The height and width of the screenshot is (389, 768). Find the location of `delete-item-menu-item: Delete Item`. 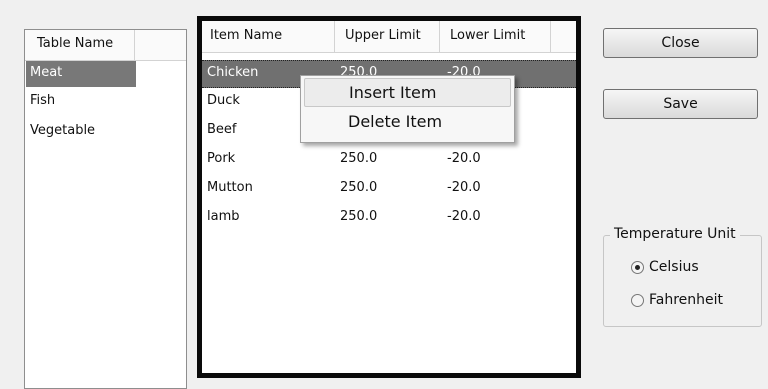

delete-item-menu-item: Delete Item is located at coordinates (407, 122).